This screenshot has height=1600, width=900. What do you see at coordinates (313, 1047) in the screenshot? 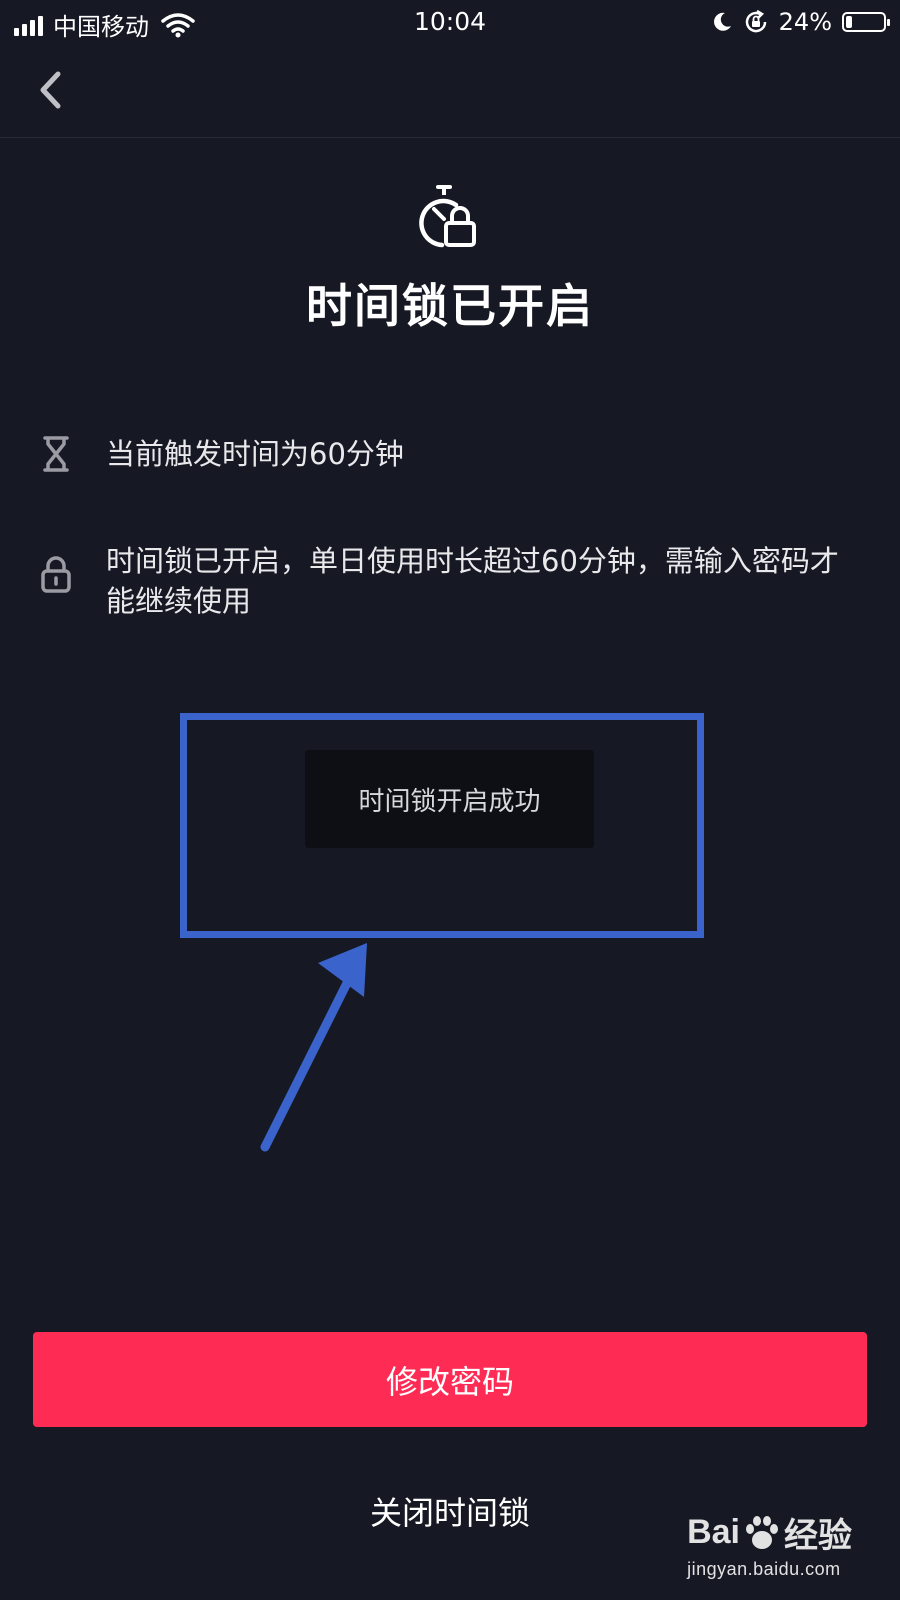
I see `annotation-arrow-icon` at bounding box center [313, 1047].